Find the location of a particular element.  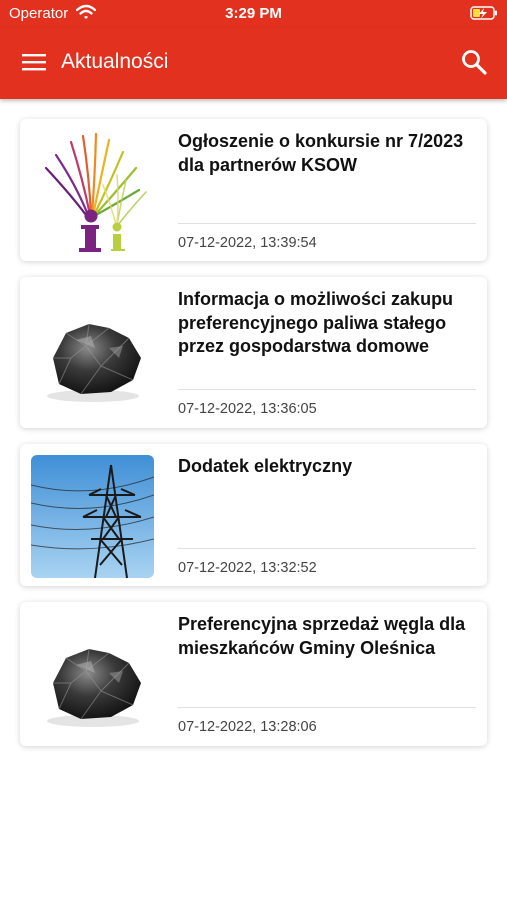

news-title: Dodatek elektryczny is located at coordinates (265, 466).